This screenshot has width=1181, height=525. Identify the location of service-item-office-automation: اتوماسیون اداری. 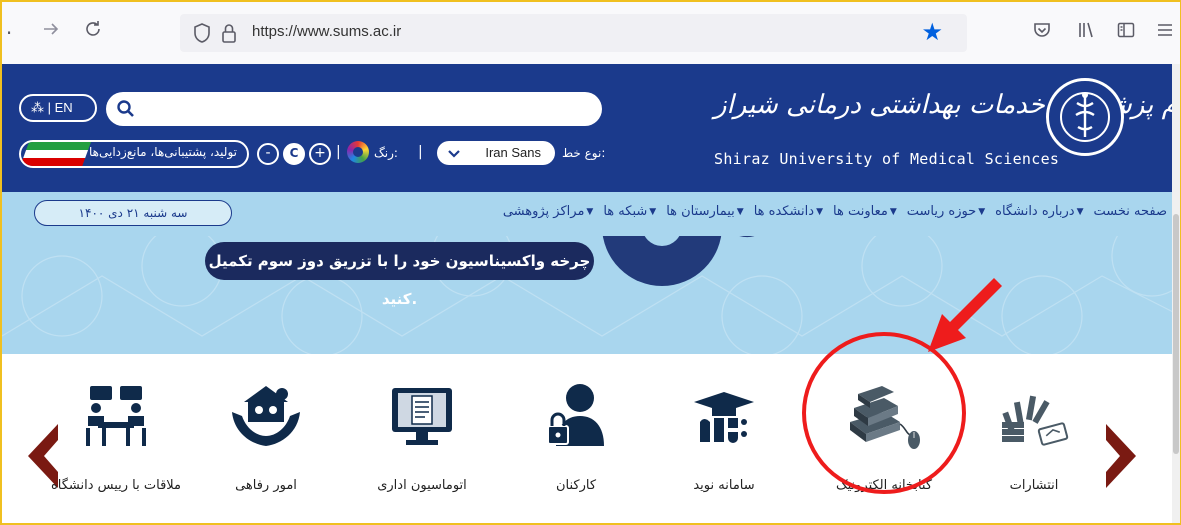
(422, 437).